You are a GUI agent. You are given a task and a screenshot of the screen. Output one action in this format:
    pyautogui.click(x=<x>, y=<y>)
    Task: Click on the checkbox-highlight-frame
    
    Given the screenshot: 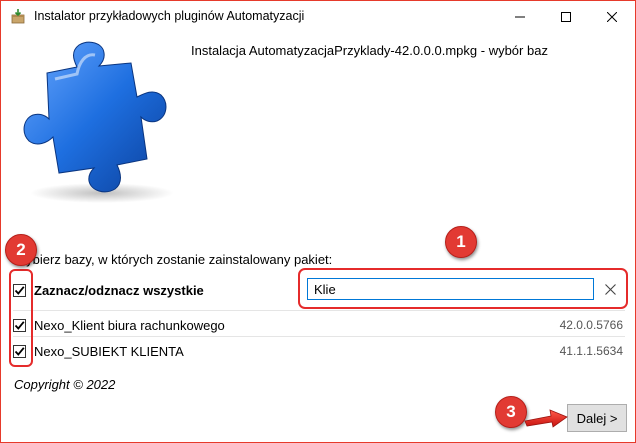 What is the action you would take?
    pyautogui.click(x=21, y=318)
    